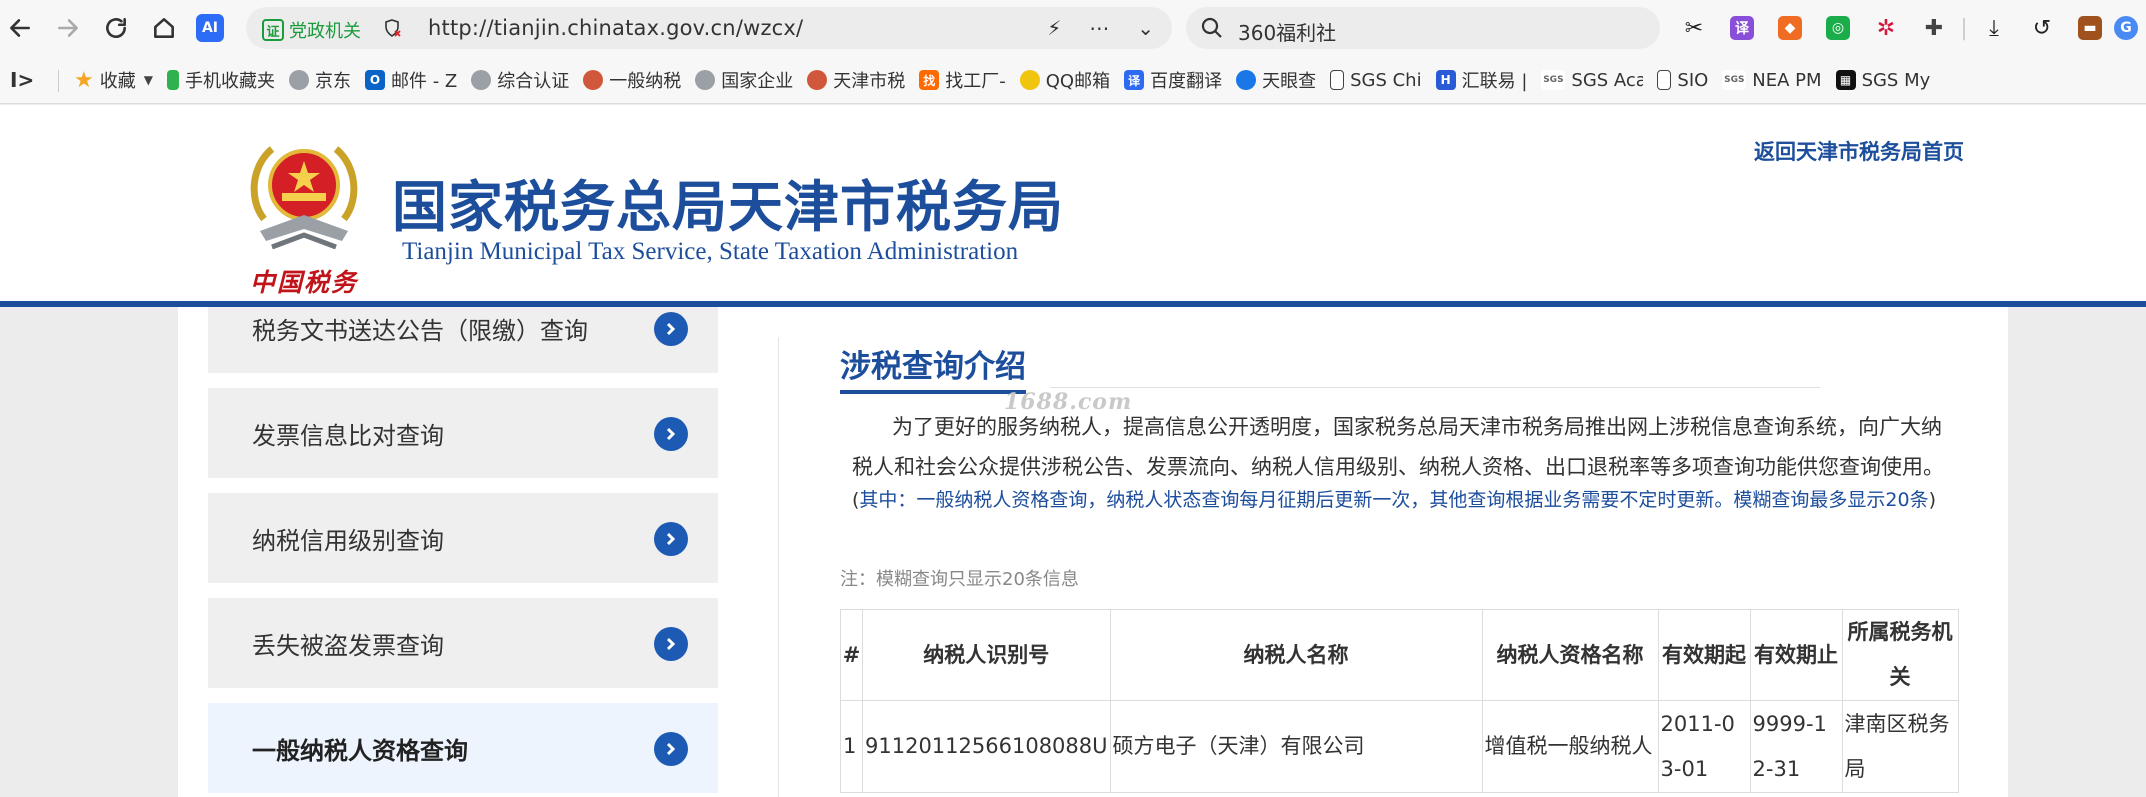 This screenshot has width=2146, height=797. I want to click on forward-button, so click(68, 28).